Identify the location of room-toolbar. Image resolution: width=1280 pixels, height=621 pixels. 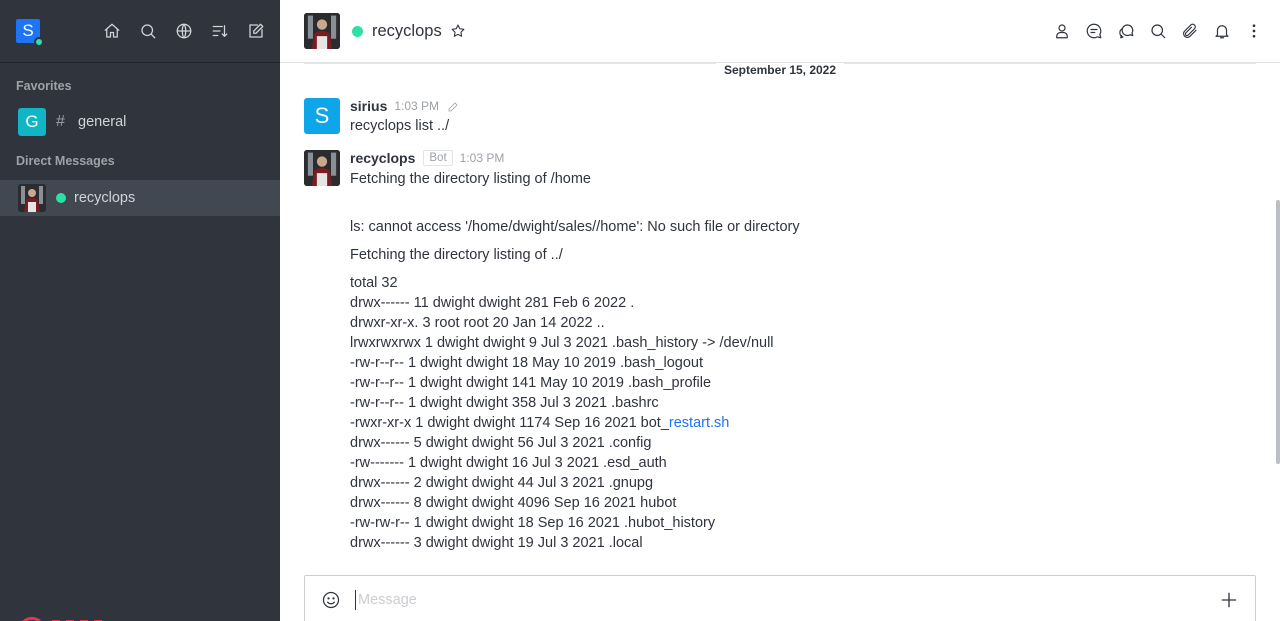
(1158, 31).